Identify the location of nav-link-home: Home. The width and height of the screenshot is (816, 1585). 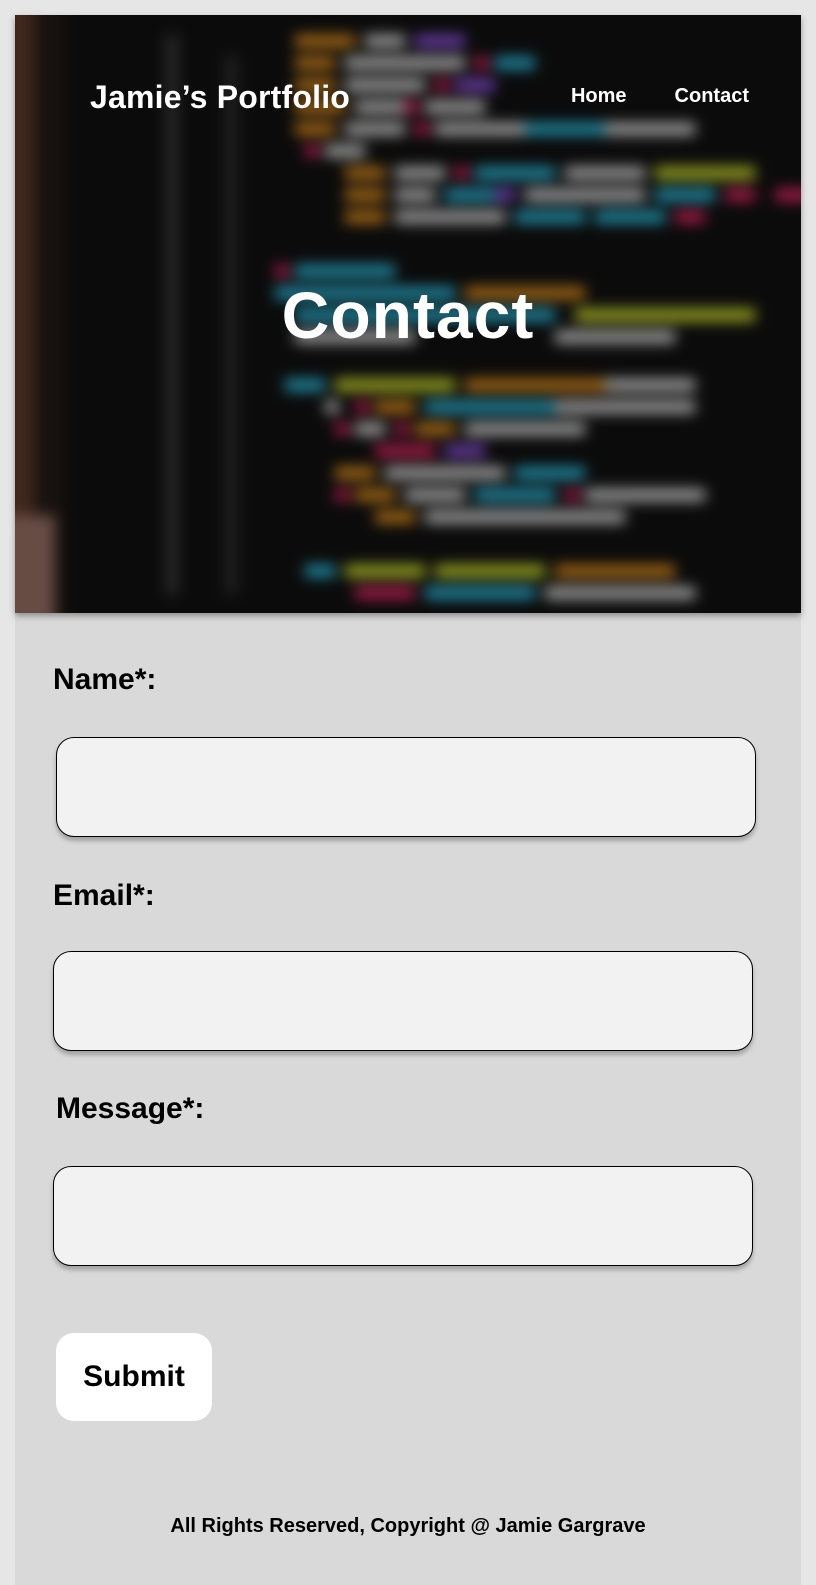
(599, 96).